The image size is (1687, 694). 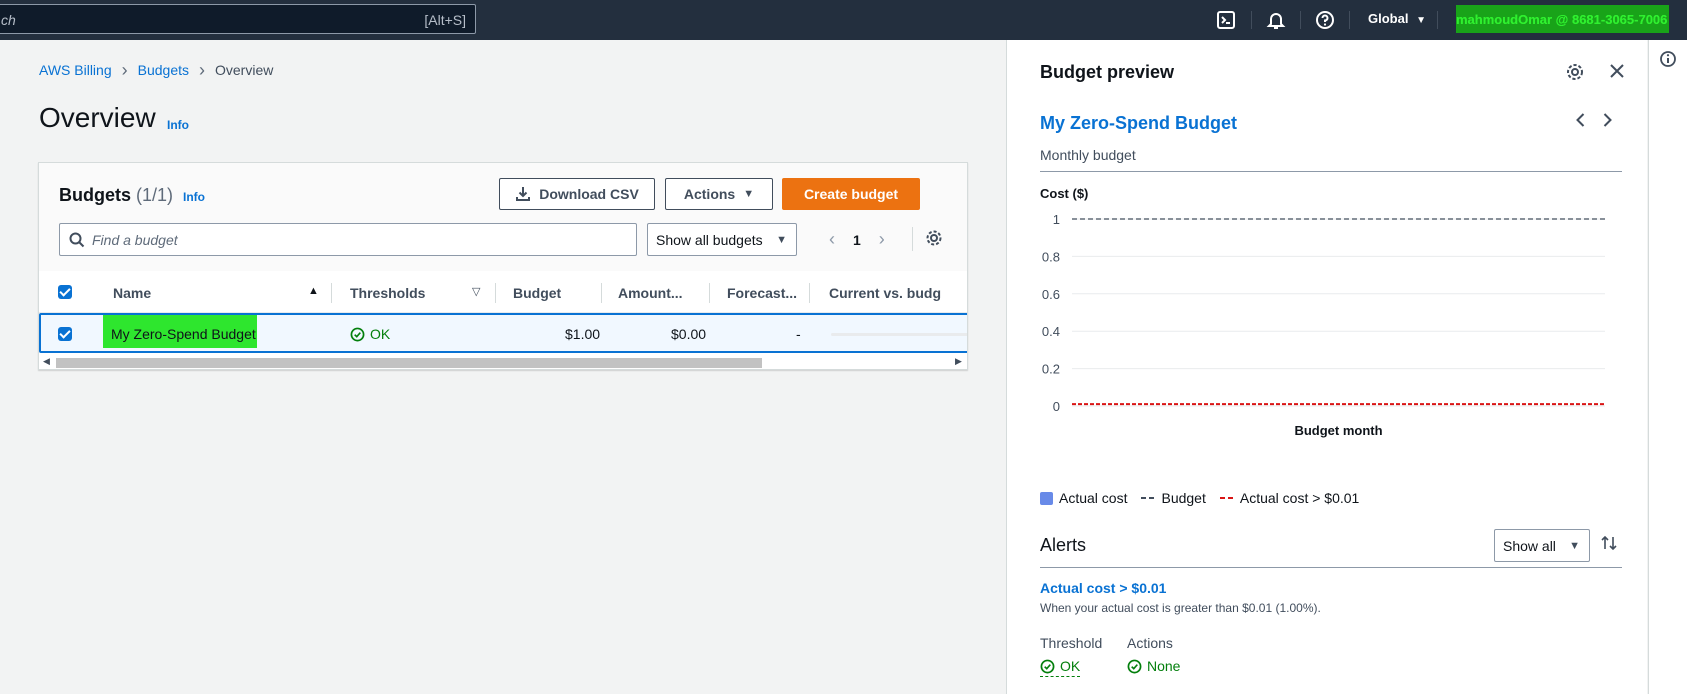 What do you see at coordinates (1051, 294) in the screenshot?
I see `y-tick-label: 0.6` at bounding box center [1051, 294].